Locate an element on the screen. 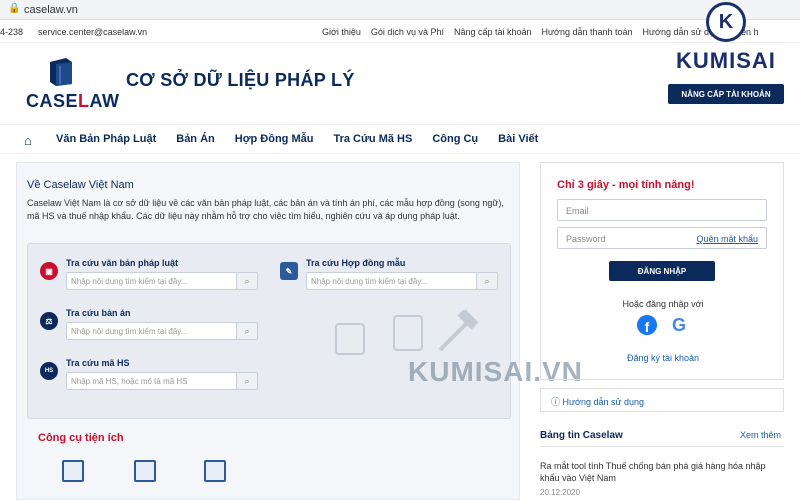 Image resolution: width=800 pixels, height=500 pixels. search-legal-docs-label: Tra cứu văn bản pháp luật is located at coordinates (122, 263).